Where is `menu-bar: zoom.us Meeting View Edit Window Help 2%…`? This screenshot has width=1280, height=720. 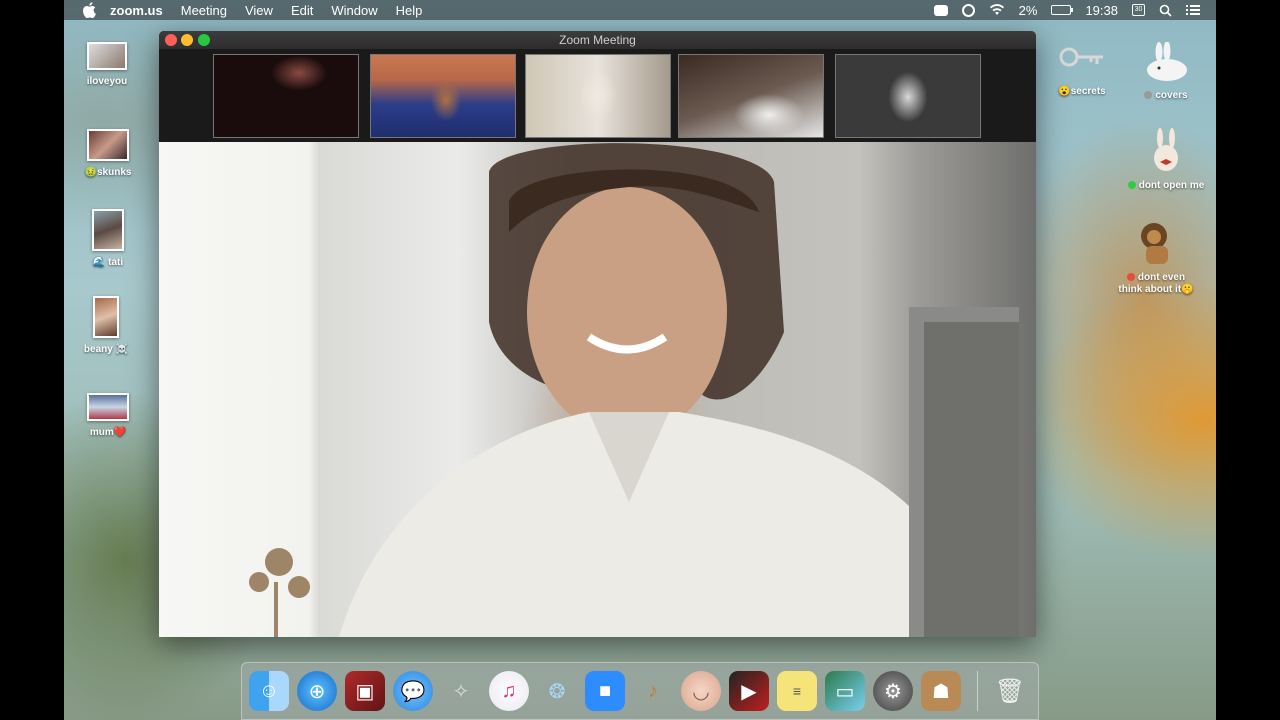
menu-bar: zoom.us Meeting View Edit Window Help 2%… is located at coordinates (640, 10).